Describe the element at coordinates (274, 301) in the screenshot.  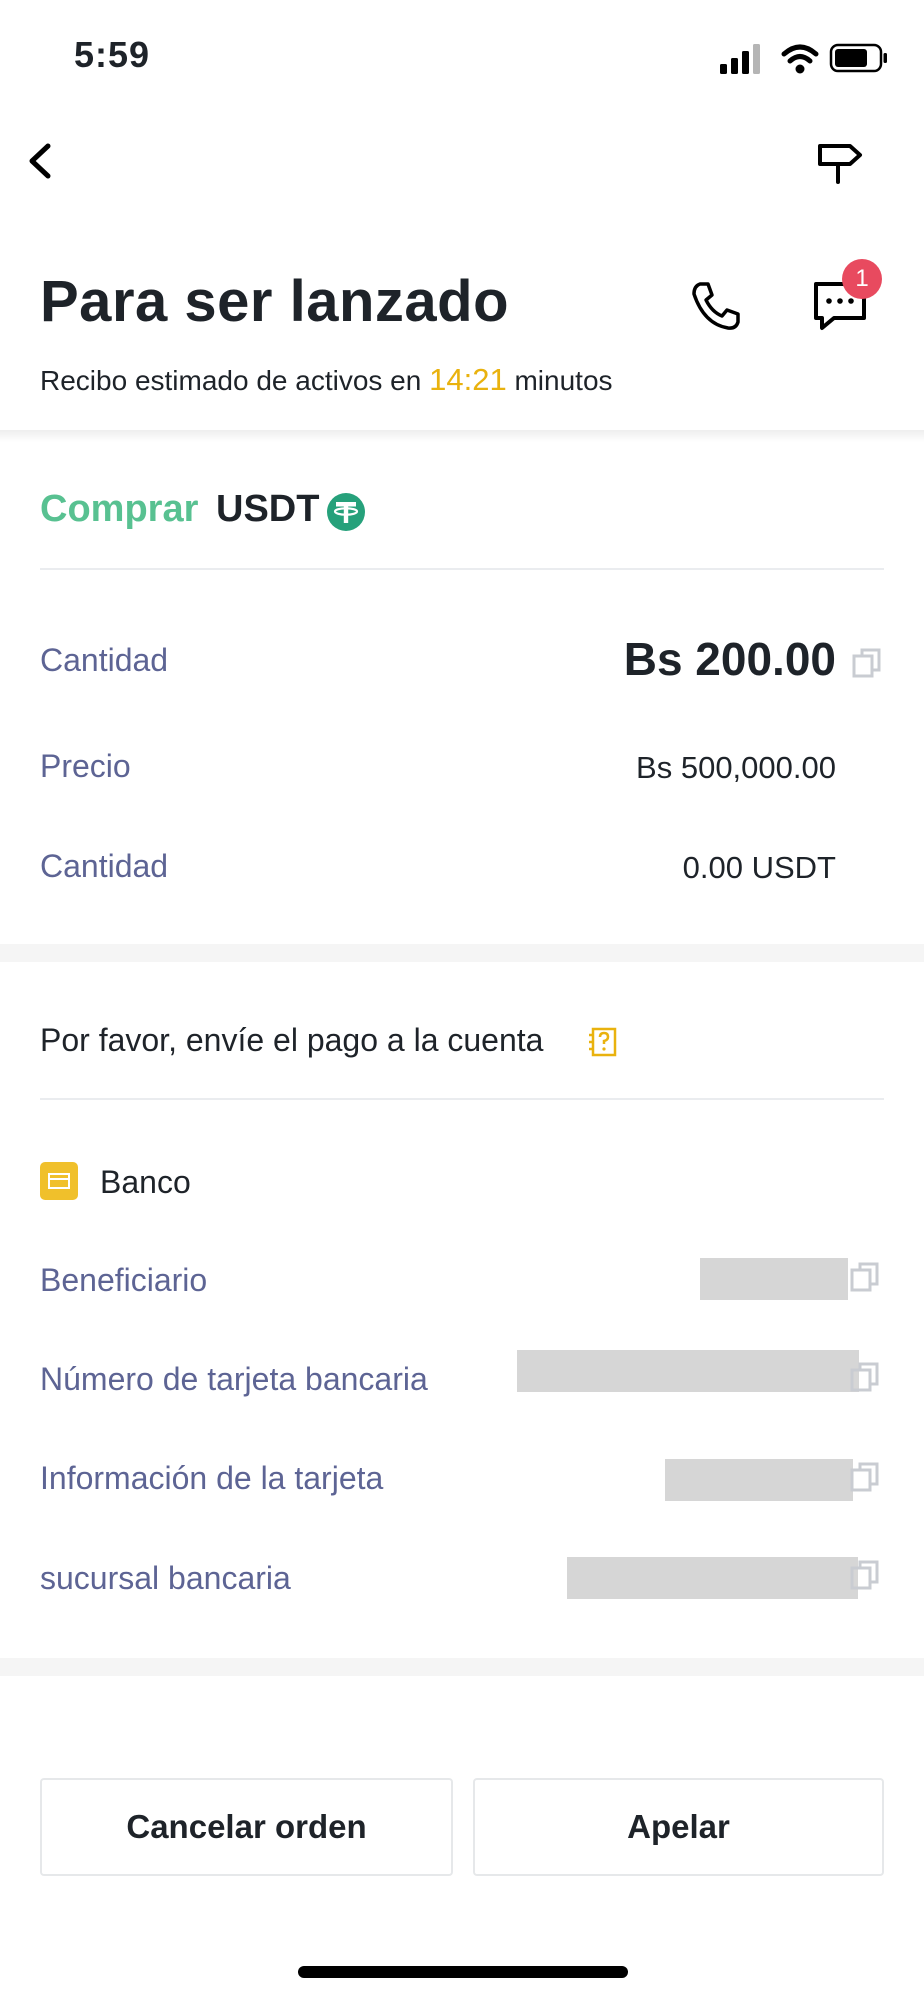
I see `page-title: Para ser lanzado` at that location.